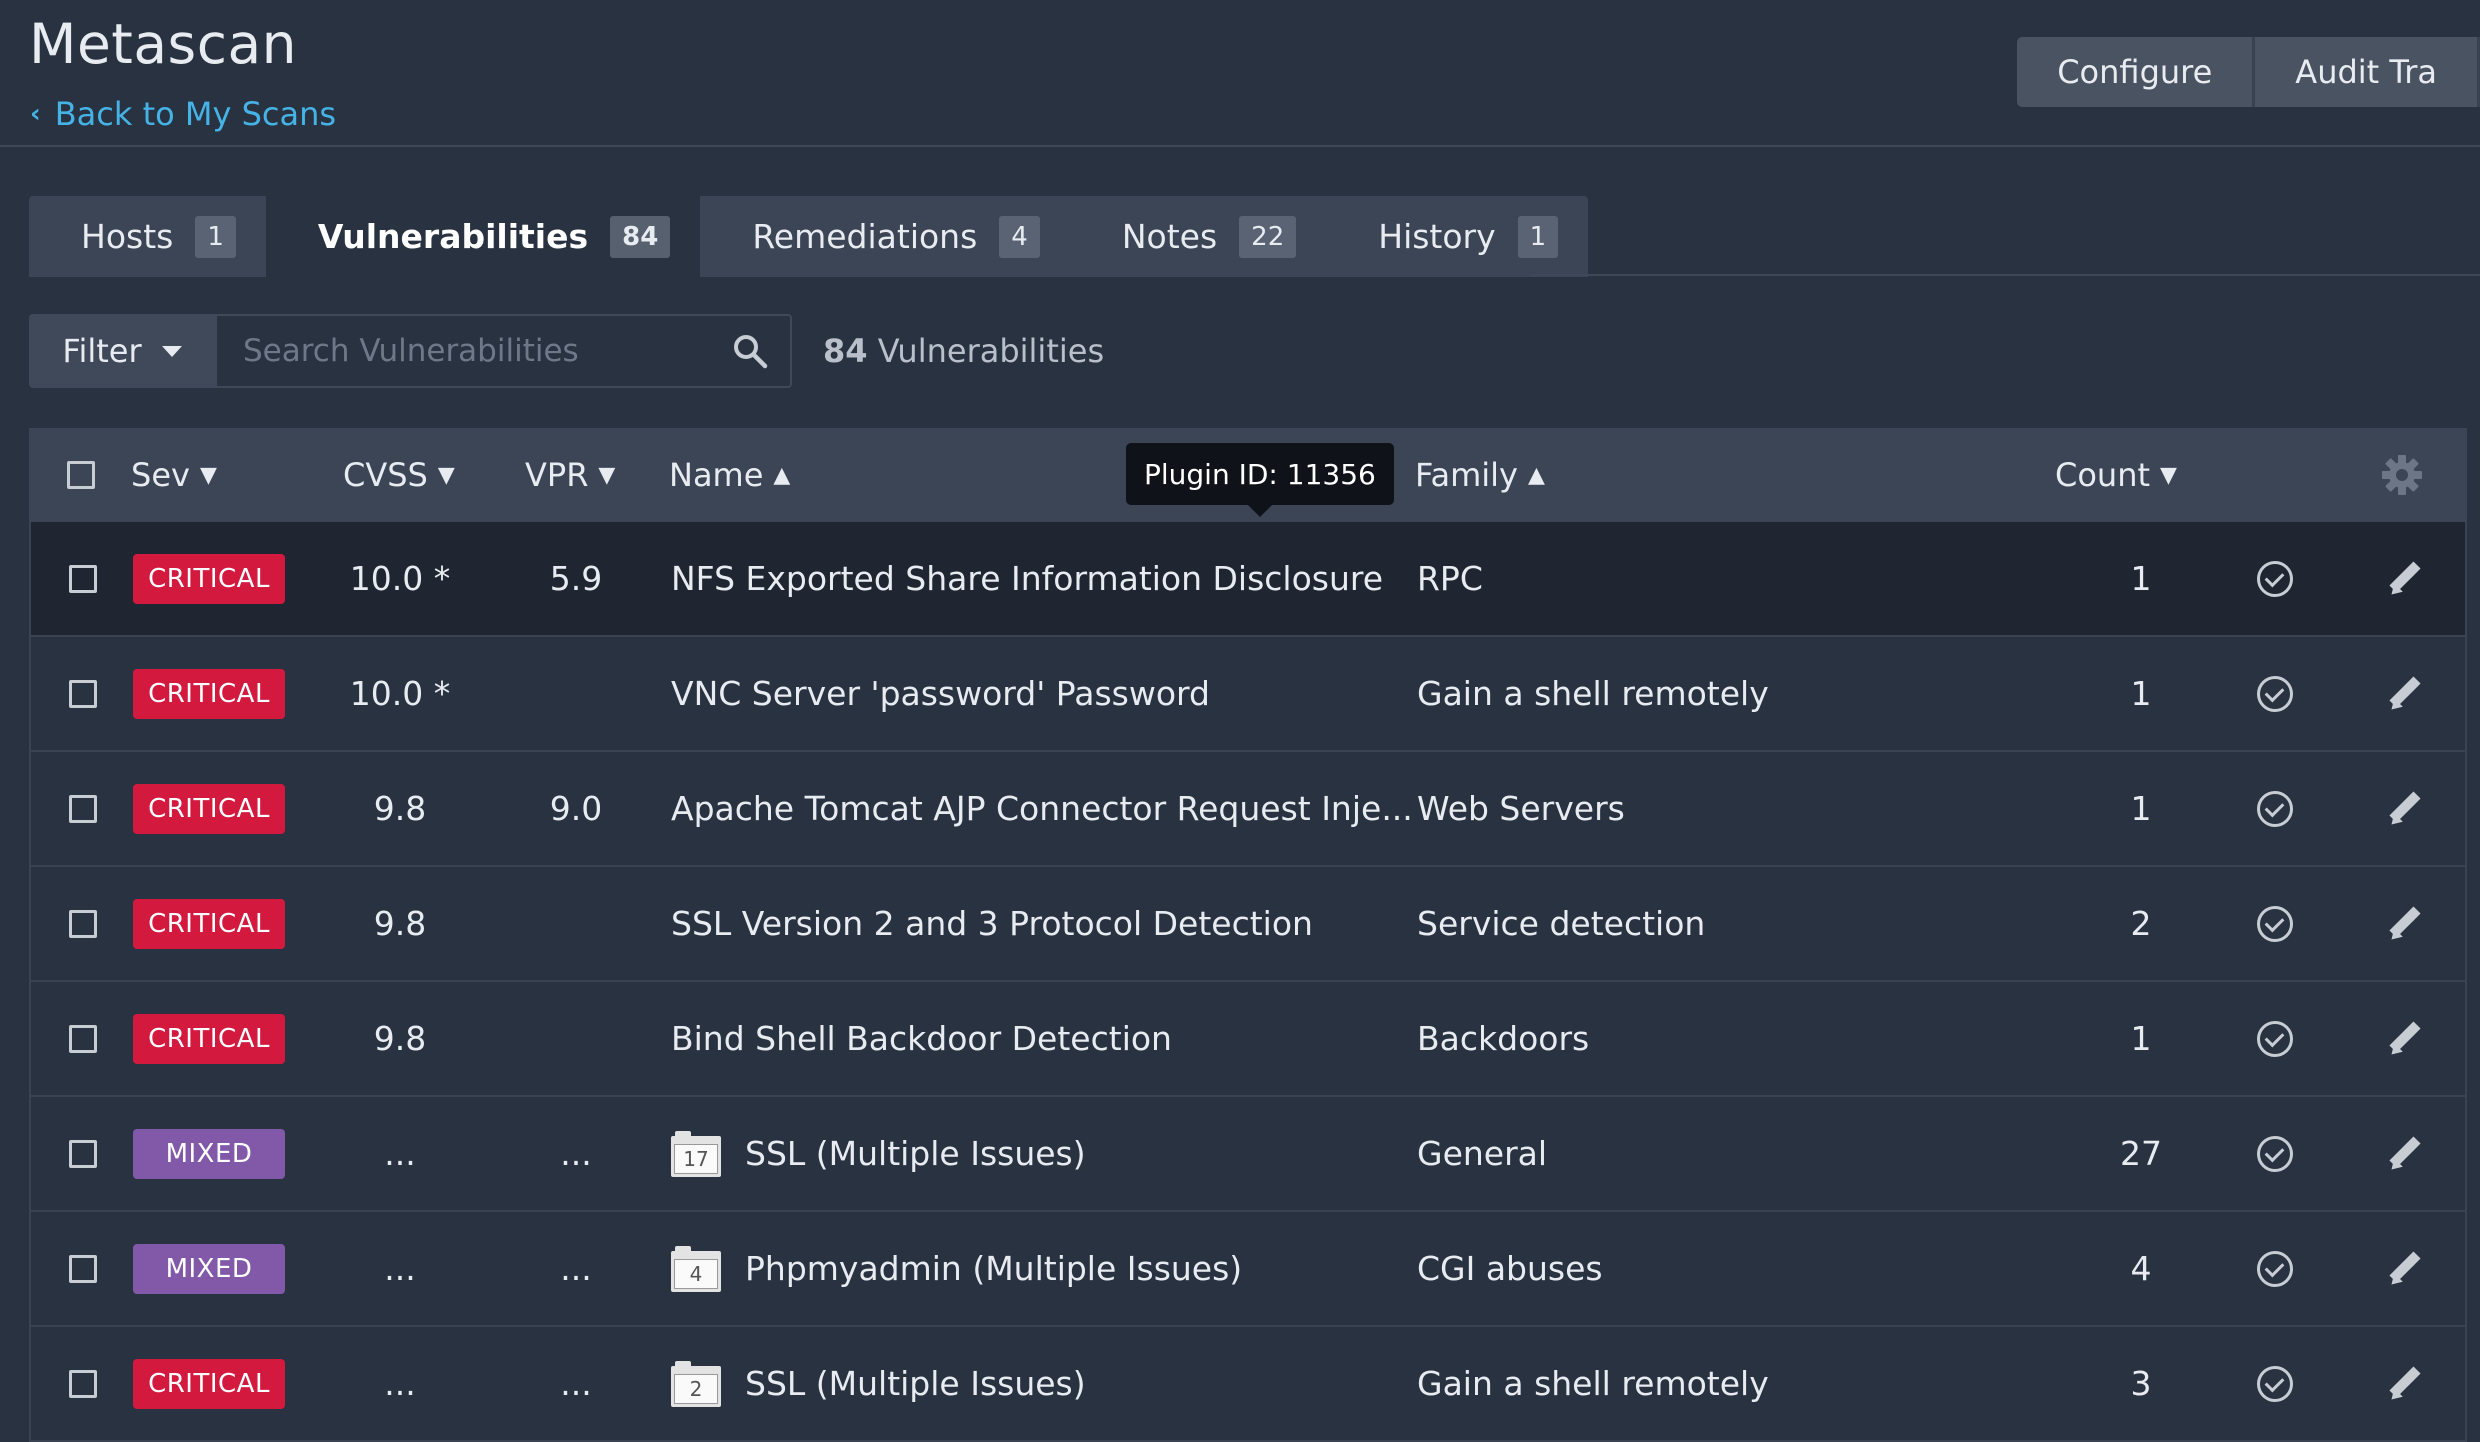 This screenshot has width=2480, height=1442. I want to click on vulnerability-family: Backdoors, so click(1503, 1038).